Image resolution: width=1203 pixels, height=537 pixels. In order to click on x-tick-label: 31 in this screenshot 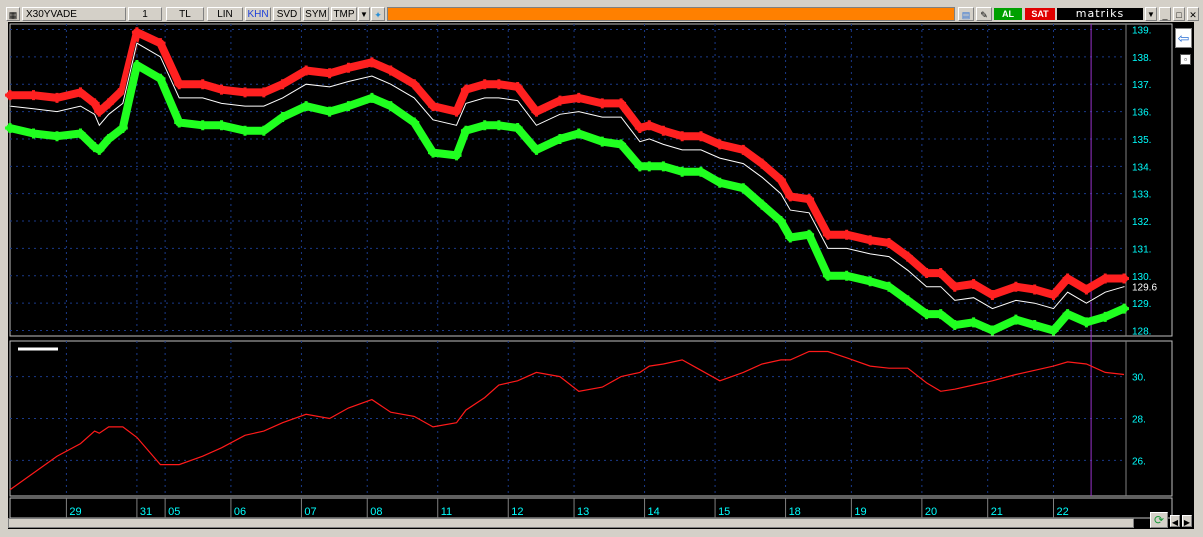, I will do `click(146, 512)`.